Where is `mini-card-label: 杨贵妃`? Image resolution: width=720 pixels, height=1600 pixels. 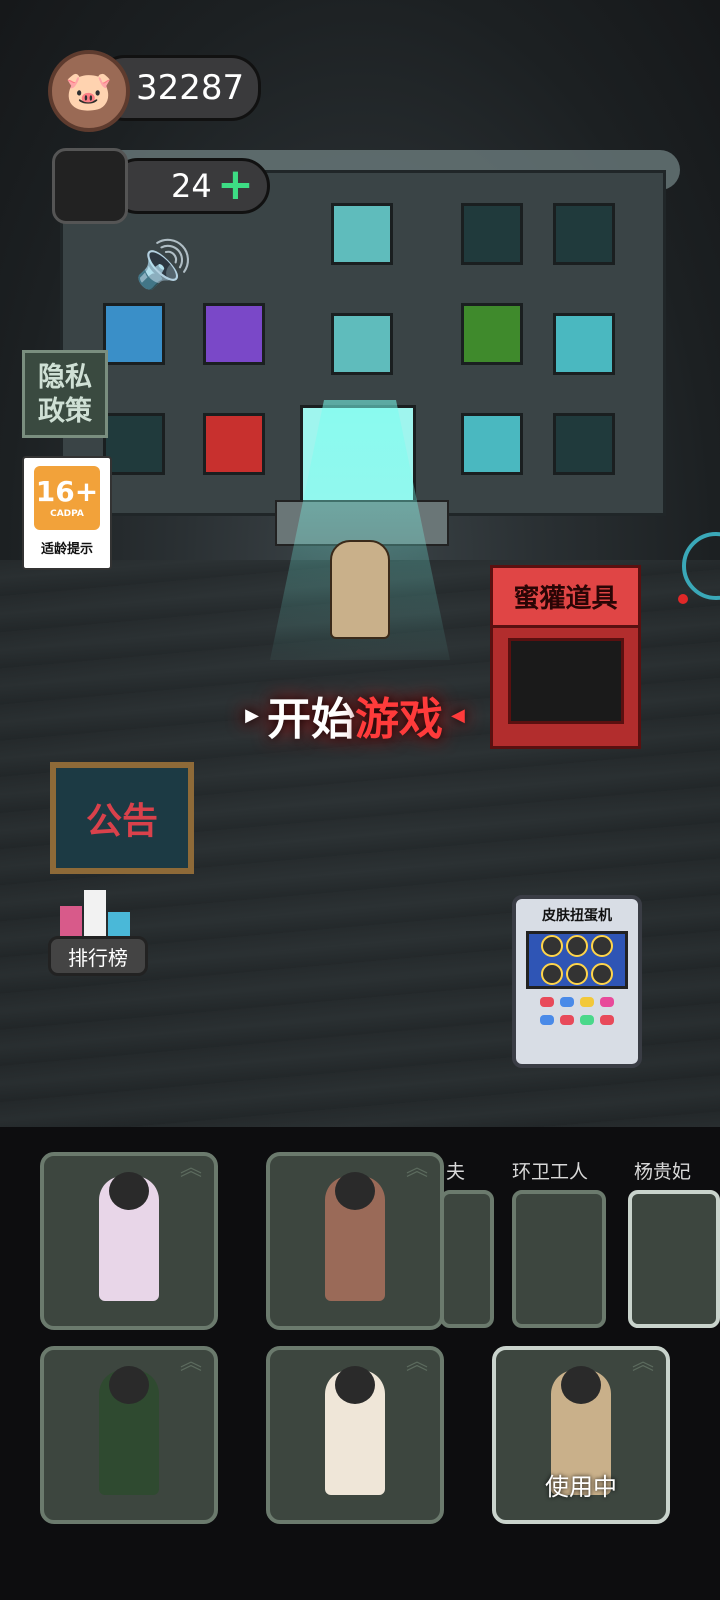 mini-card-label: 杨贵妃 is located at coordinates (663, 1172).